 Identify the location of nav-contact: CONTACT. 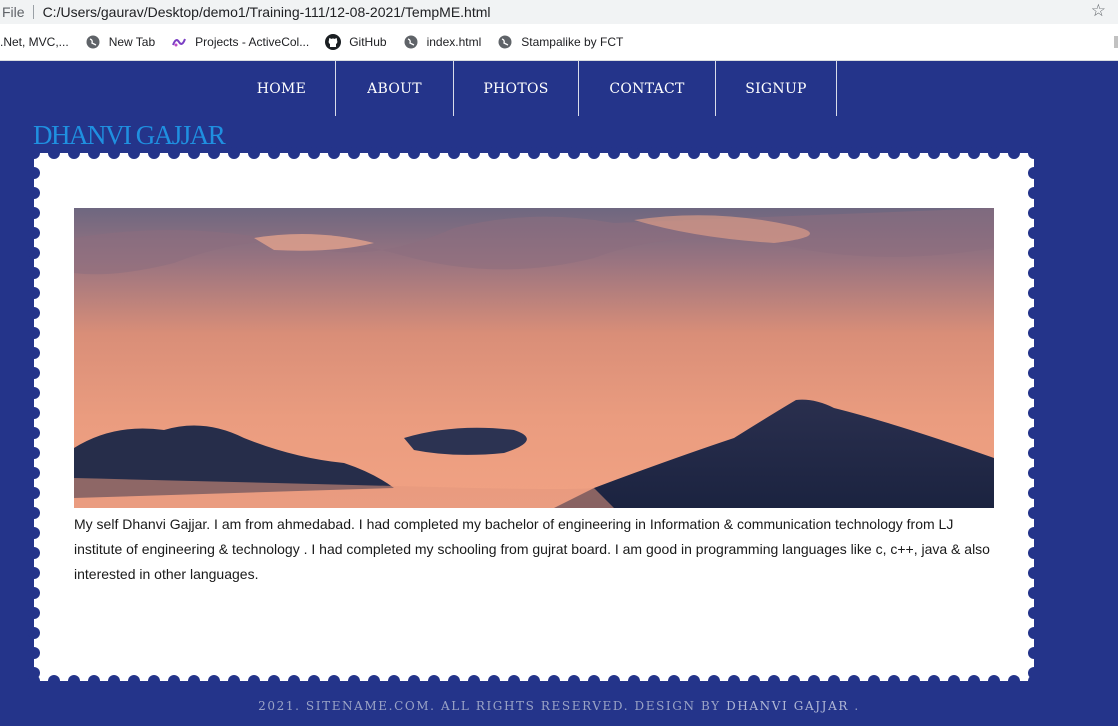
(647, 88).